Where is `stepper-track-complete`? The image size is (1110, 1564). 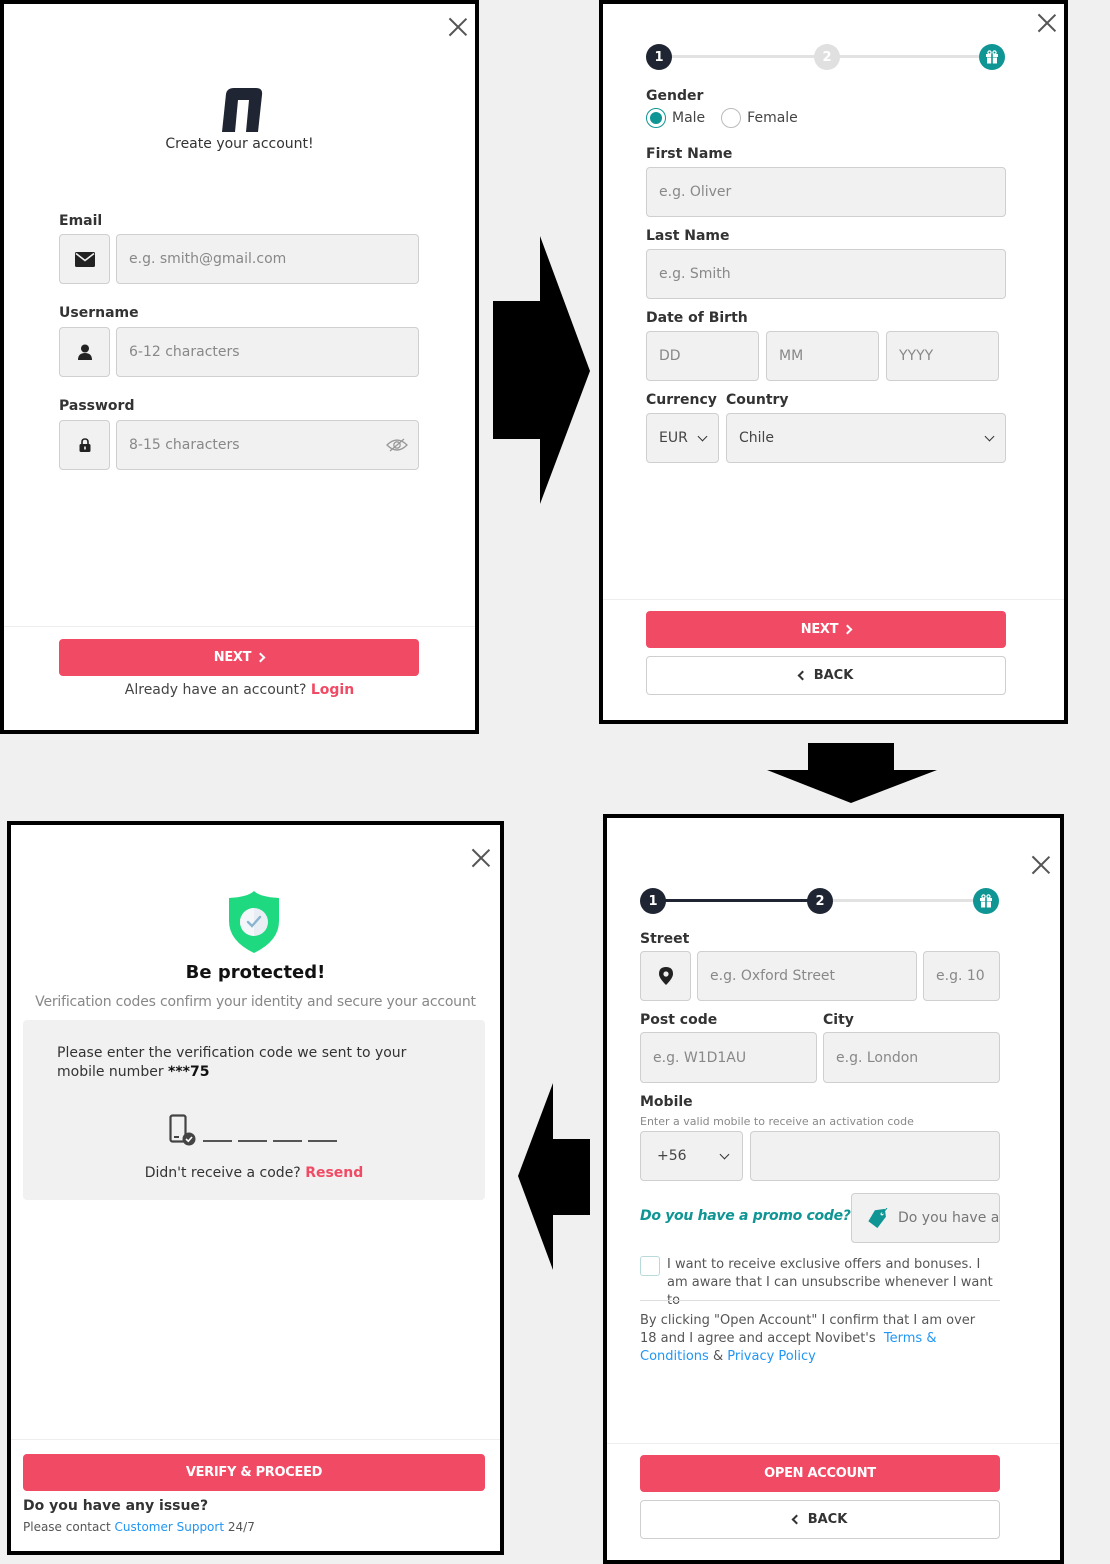 stepper-track-complete is located at coordinates (745, 900).